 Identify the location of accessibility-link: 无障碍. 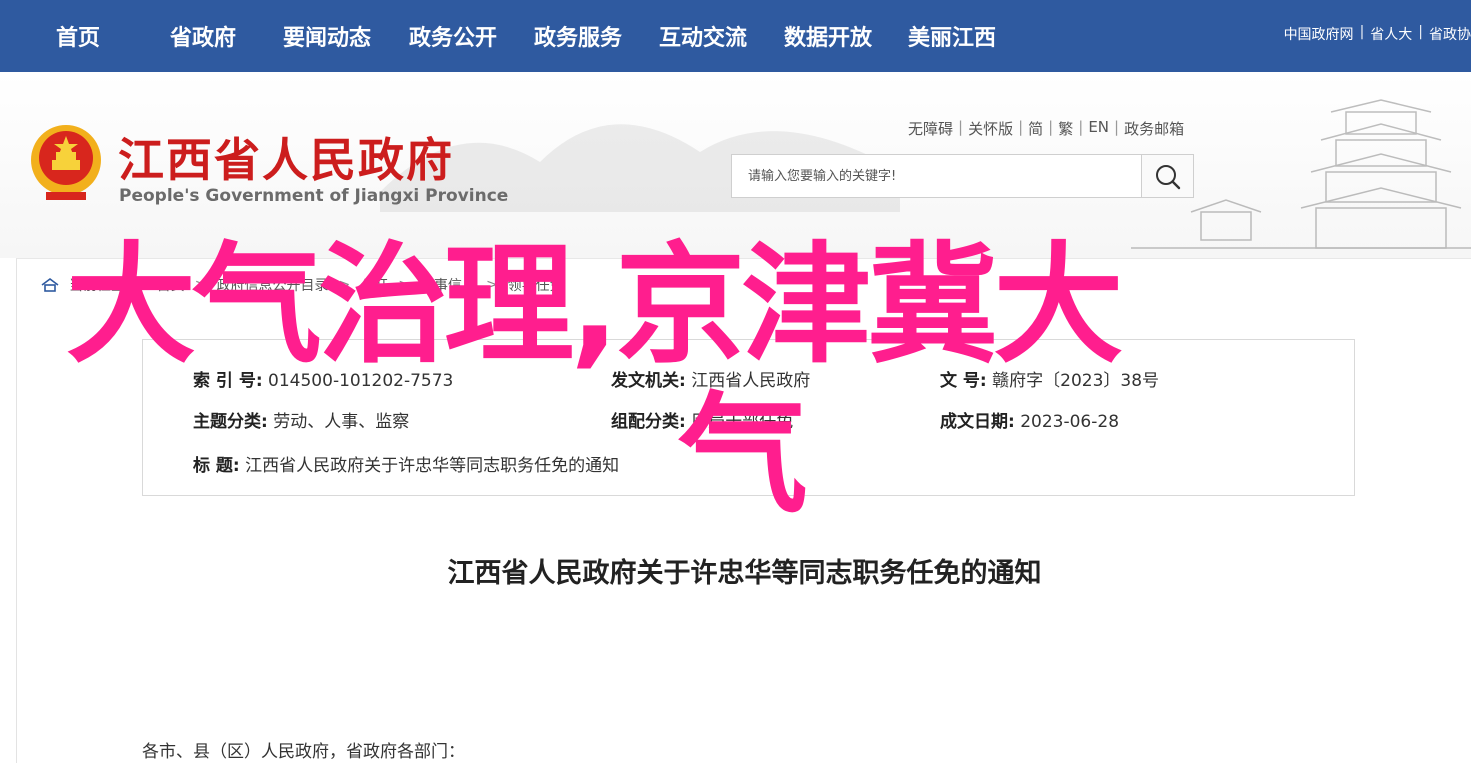
(930, 128).